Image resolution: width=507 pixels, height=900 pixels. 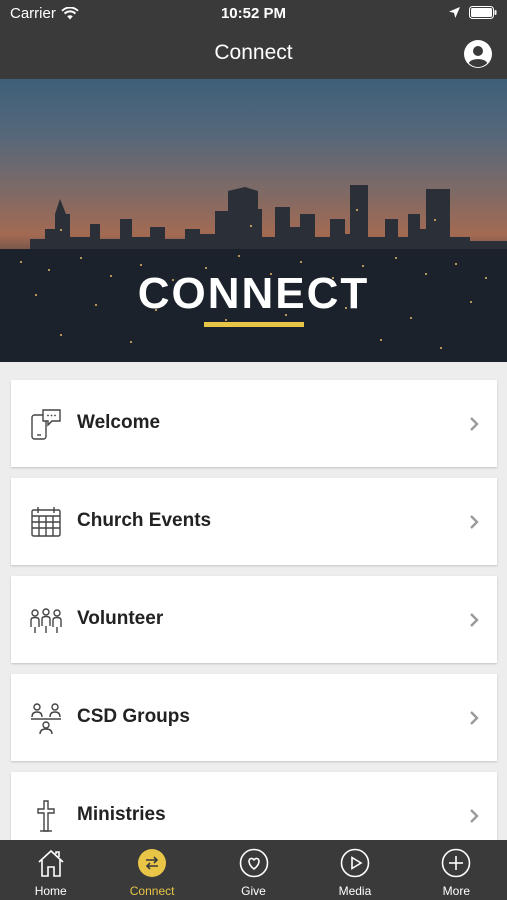 I want to click on play-icon, so click(x=355, y=863).